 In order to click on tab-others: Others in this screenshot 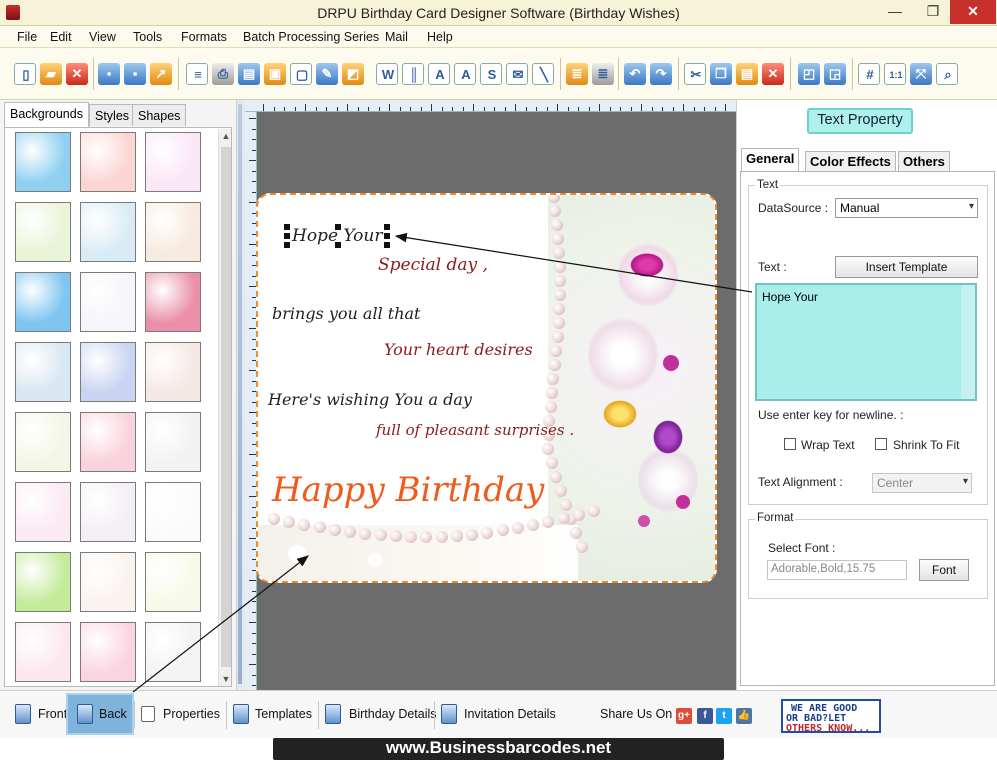, I will do `click(924, 161)`.